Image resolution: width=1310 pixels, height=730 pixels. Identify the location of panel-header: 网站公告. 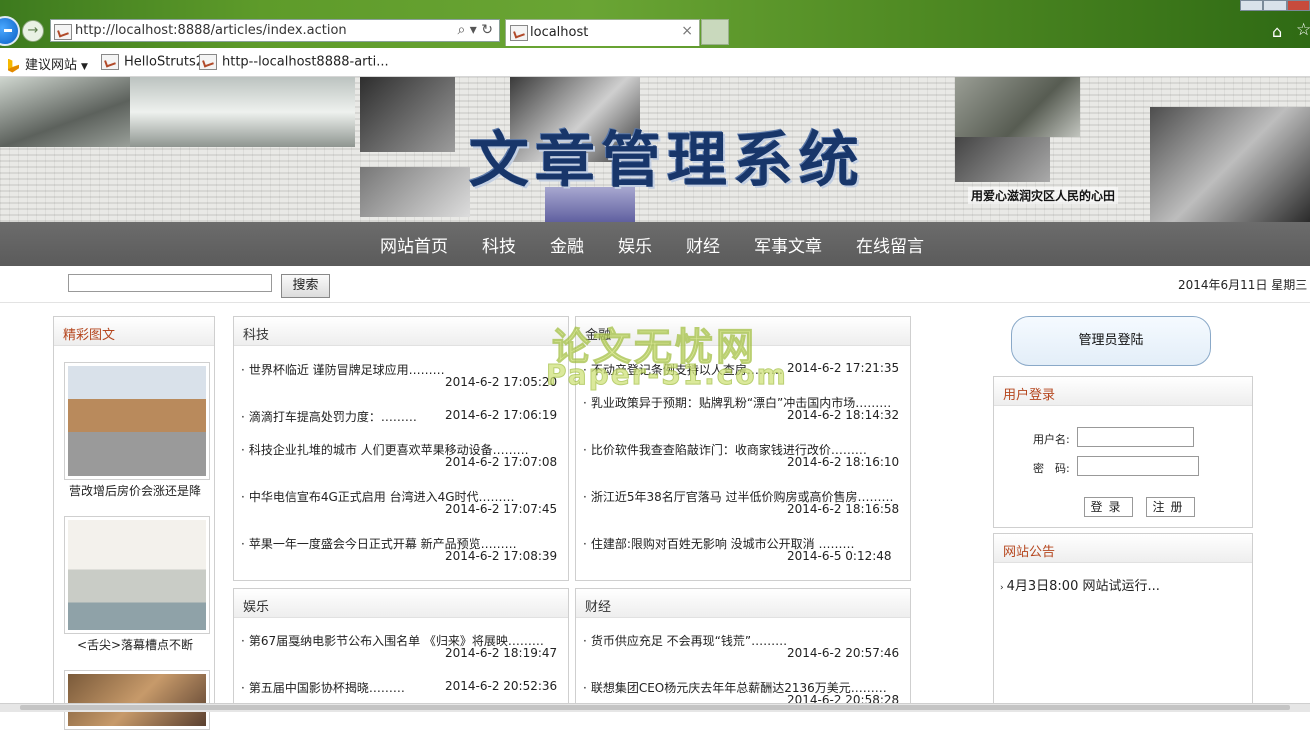
(1123, 548).